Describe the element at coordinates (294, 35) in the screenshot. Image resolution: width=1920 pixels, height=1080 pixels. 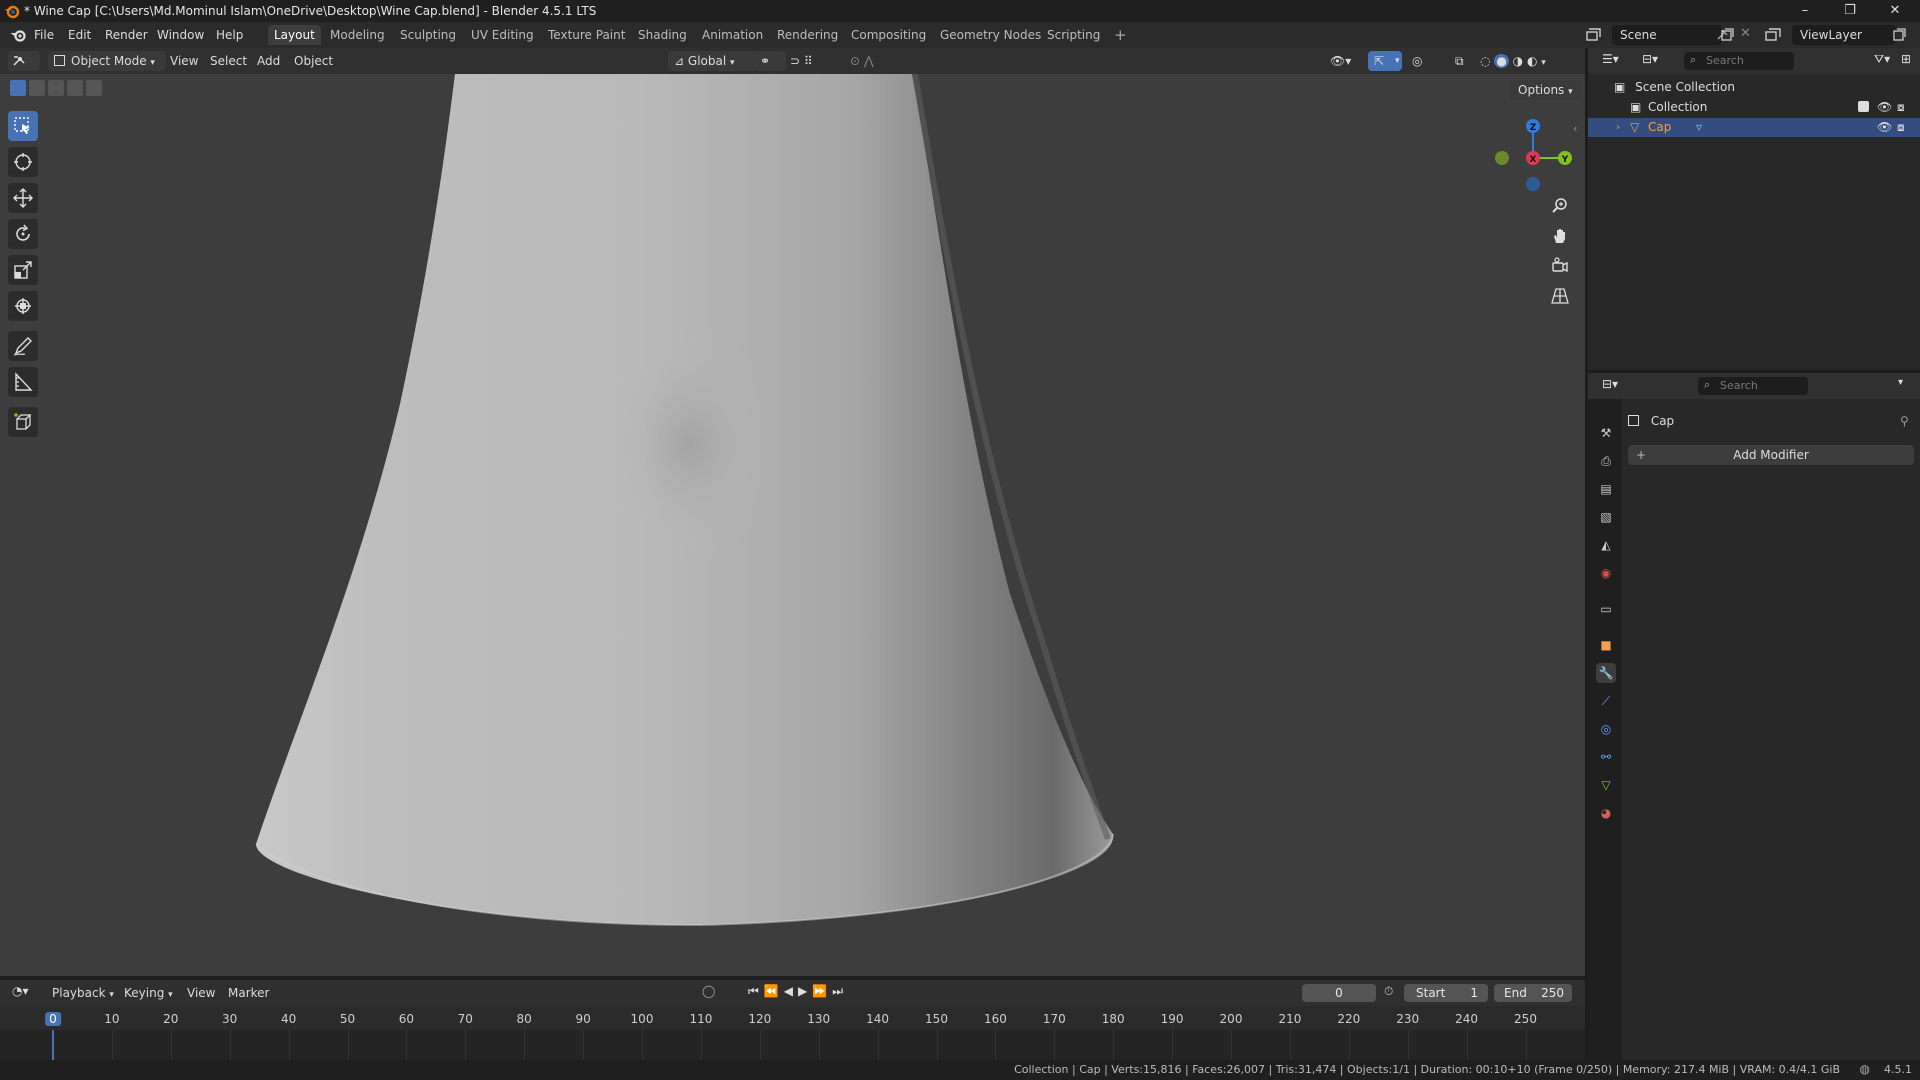
I see `tab-layout: Layout` at that location.